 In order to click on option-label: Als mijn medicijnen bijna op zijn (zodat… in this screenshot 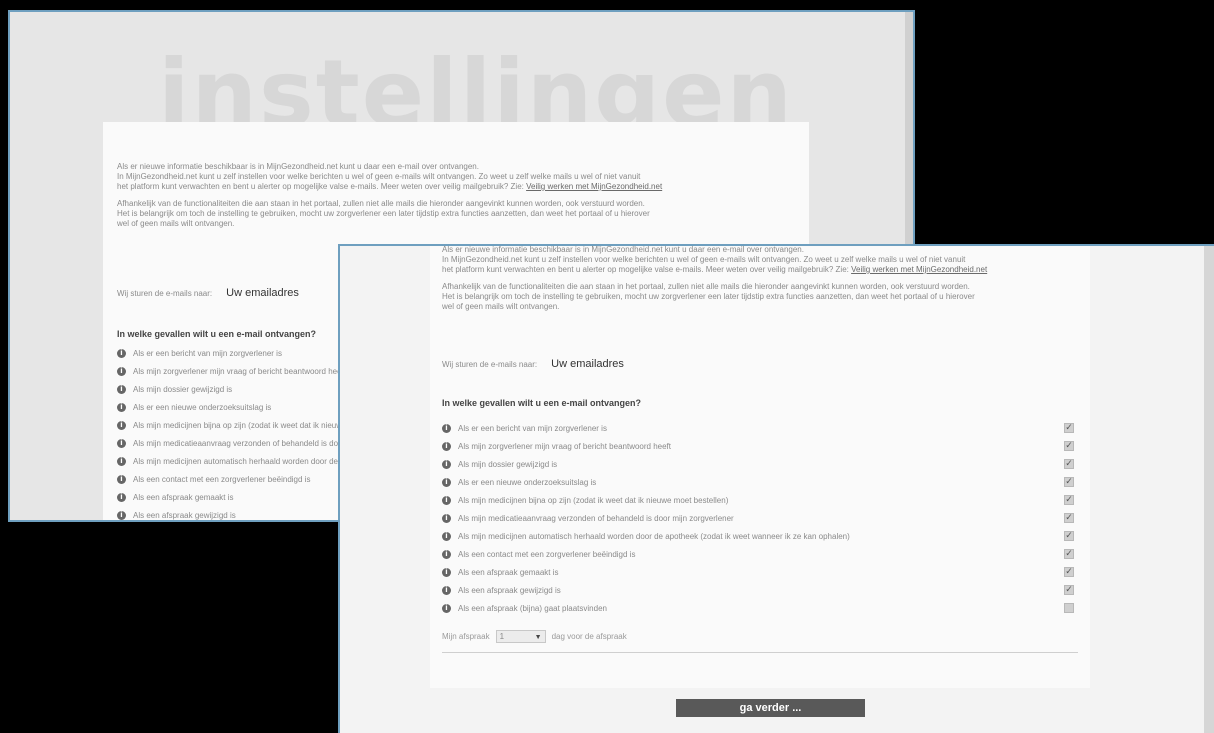, I will do `click(593, 500)`.